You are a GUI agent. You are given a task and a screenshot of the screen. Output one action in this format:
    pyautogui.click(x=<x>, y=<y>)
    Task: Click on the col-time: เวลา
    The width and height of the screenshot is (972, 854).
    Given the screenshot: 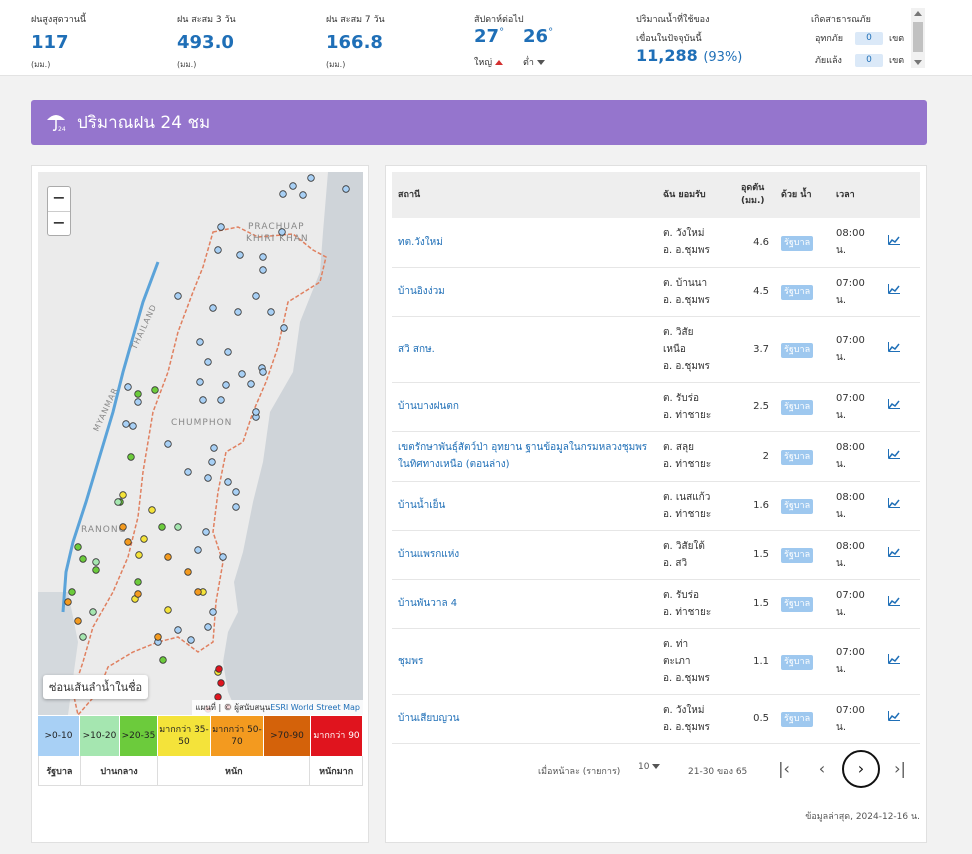 What is the action you would take?
    pyautogui.click(x=856, y=195)
    